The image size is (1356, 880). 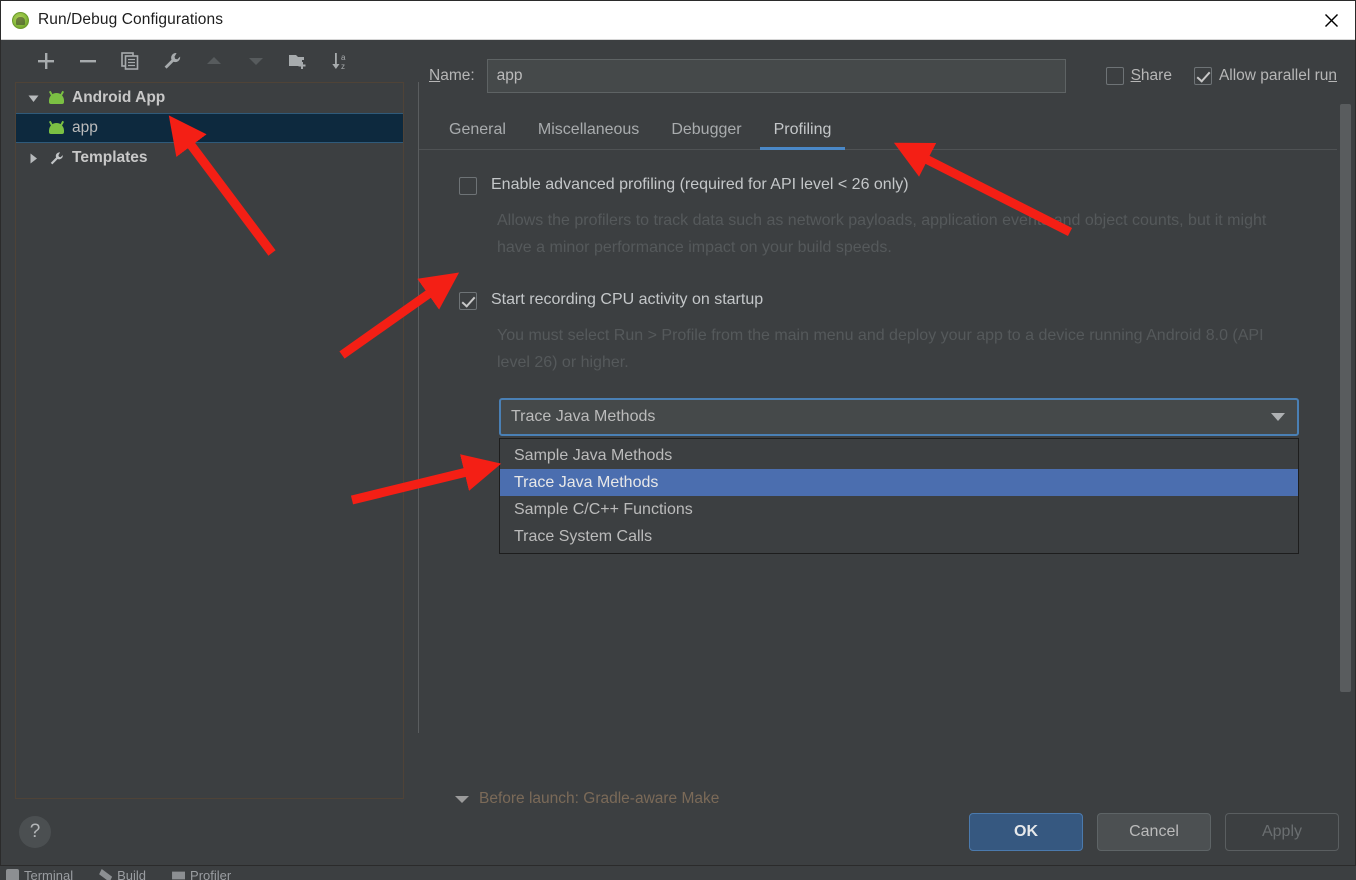 I want to click on tree-node-label: app, so click(x=85, y=127).